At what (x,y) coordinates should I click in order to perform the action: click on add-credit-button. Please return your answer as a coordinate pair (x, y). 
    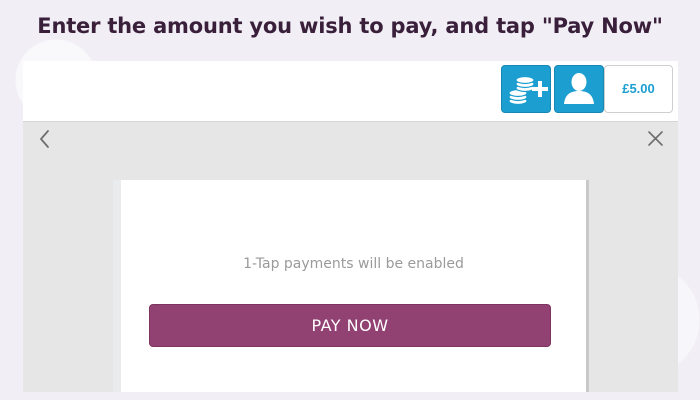
    Looking at the image, I should click on (526, 89).